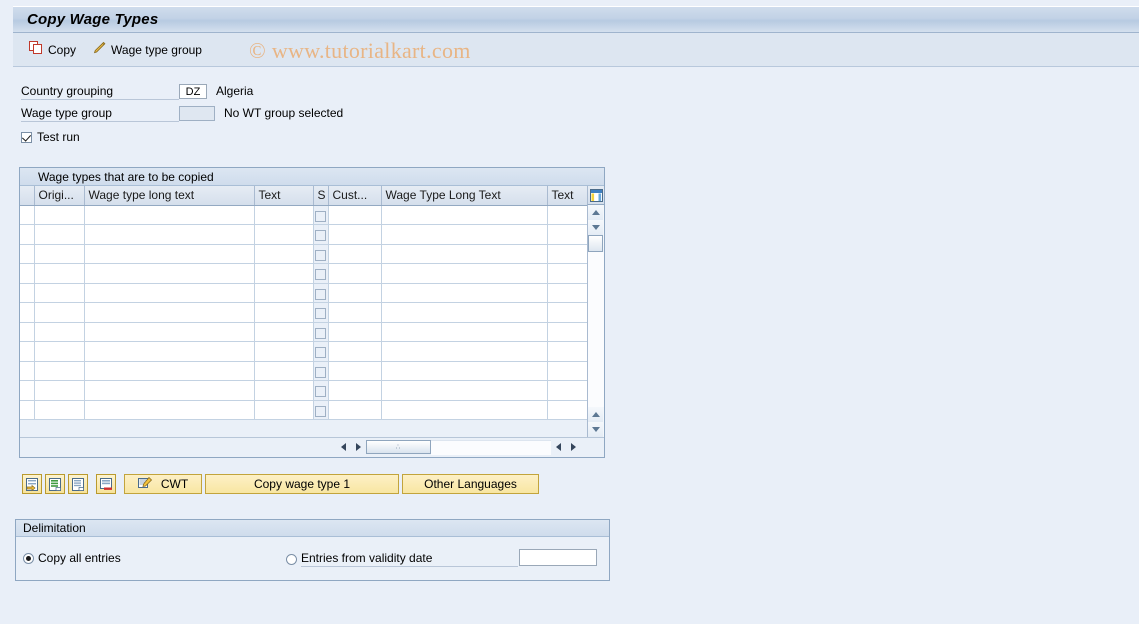 The width and height of the screenshot is (1139, 624). What do you see at coordinates (28, 558) in the screenshot?
I see `copy-all-entries-radio` at bounding box center [28, 558].